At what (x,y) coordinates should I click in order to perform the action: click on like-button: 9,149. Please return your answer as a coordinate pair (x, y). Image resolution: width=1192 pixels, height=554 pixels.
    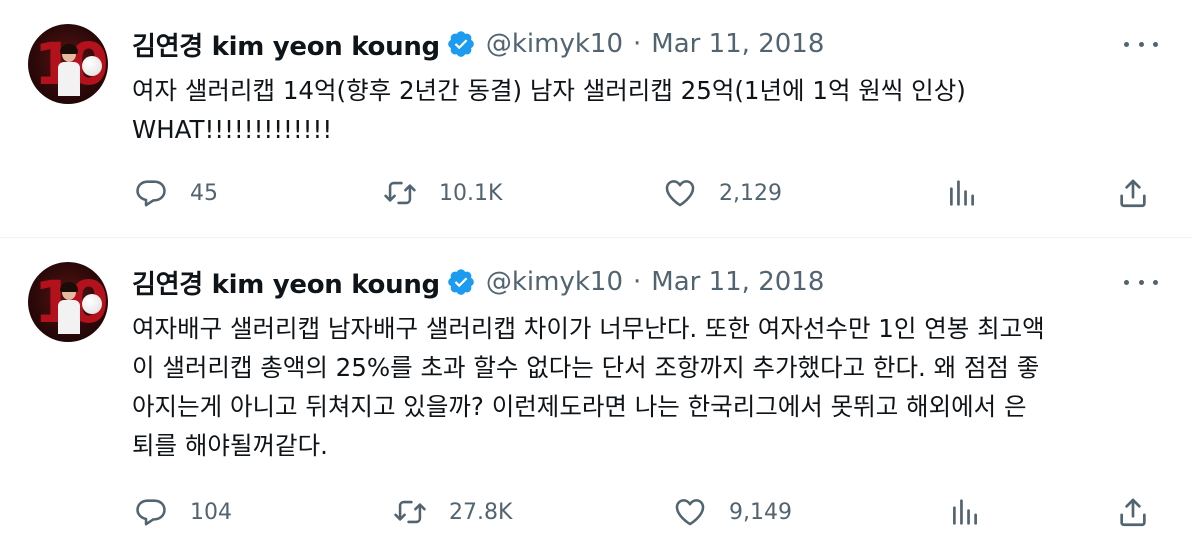
    Looking at the image, I should click on (732, 512).